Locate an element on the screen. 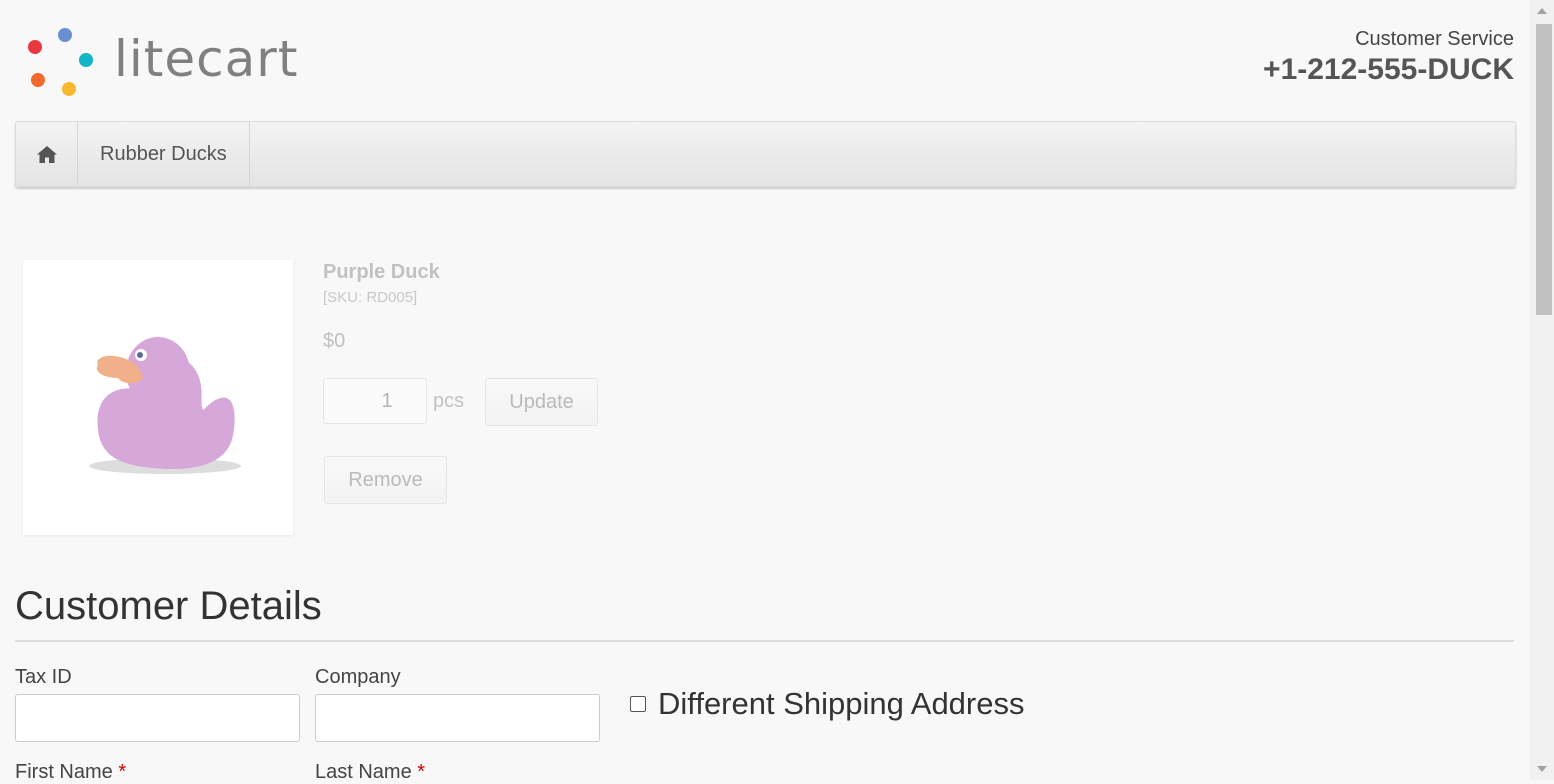 This screenshot has width=1554, height=784. section-title-customer-details: Customer Details is located at coordinates (168, 606).